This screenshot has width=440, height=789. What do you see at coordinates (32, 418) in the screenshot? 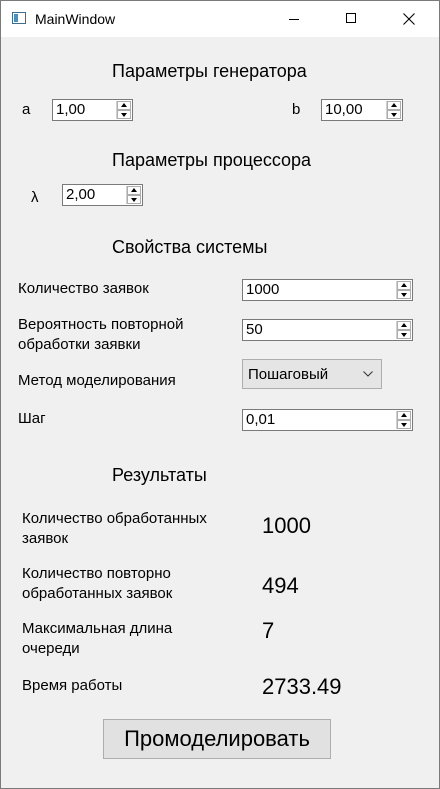
I see `step-label: Шаг` at bounding box center [32, 418].